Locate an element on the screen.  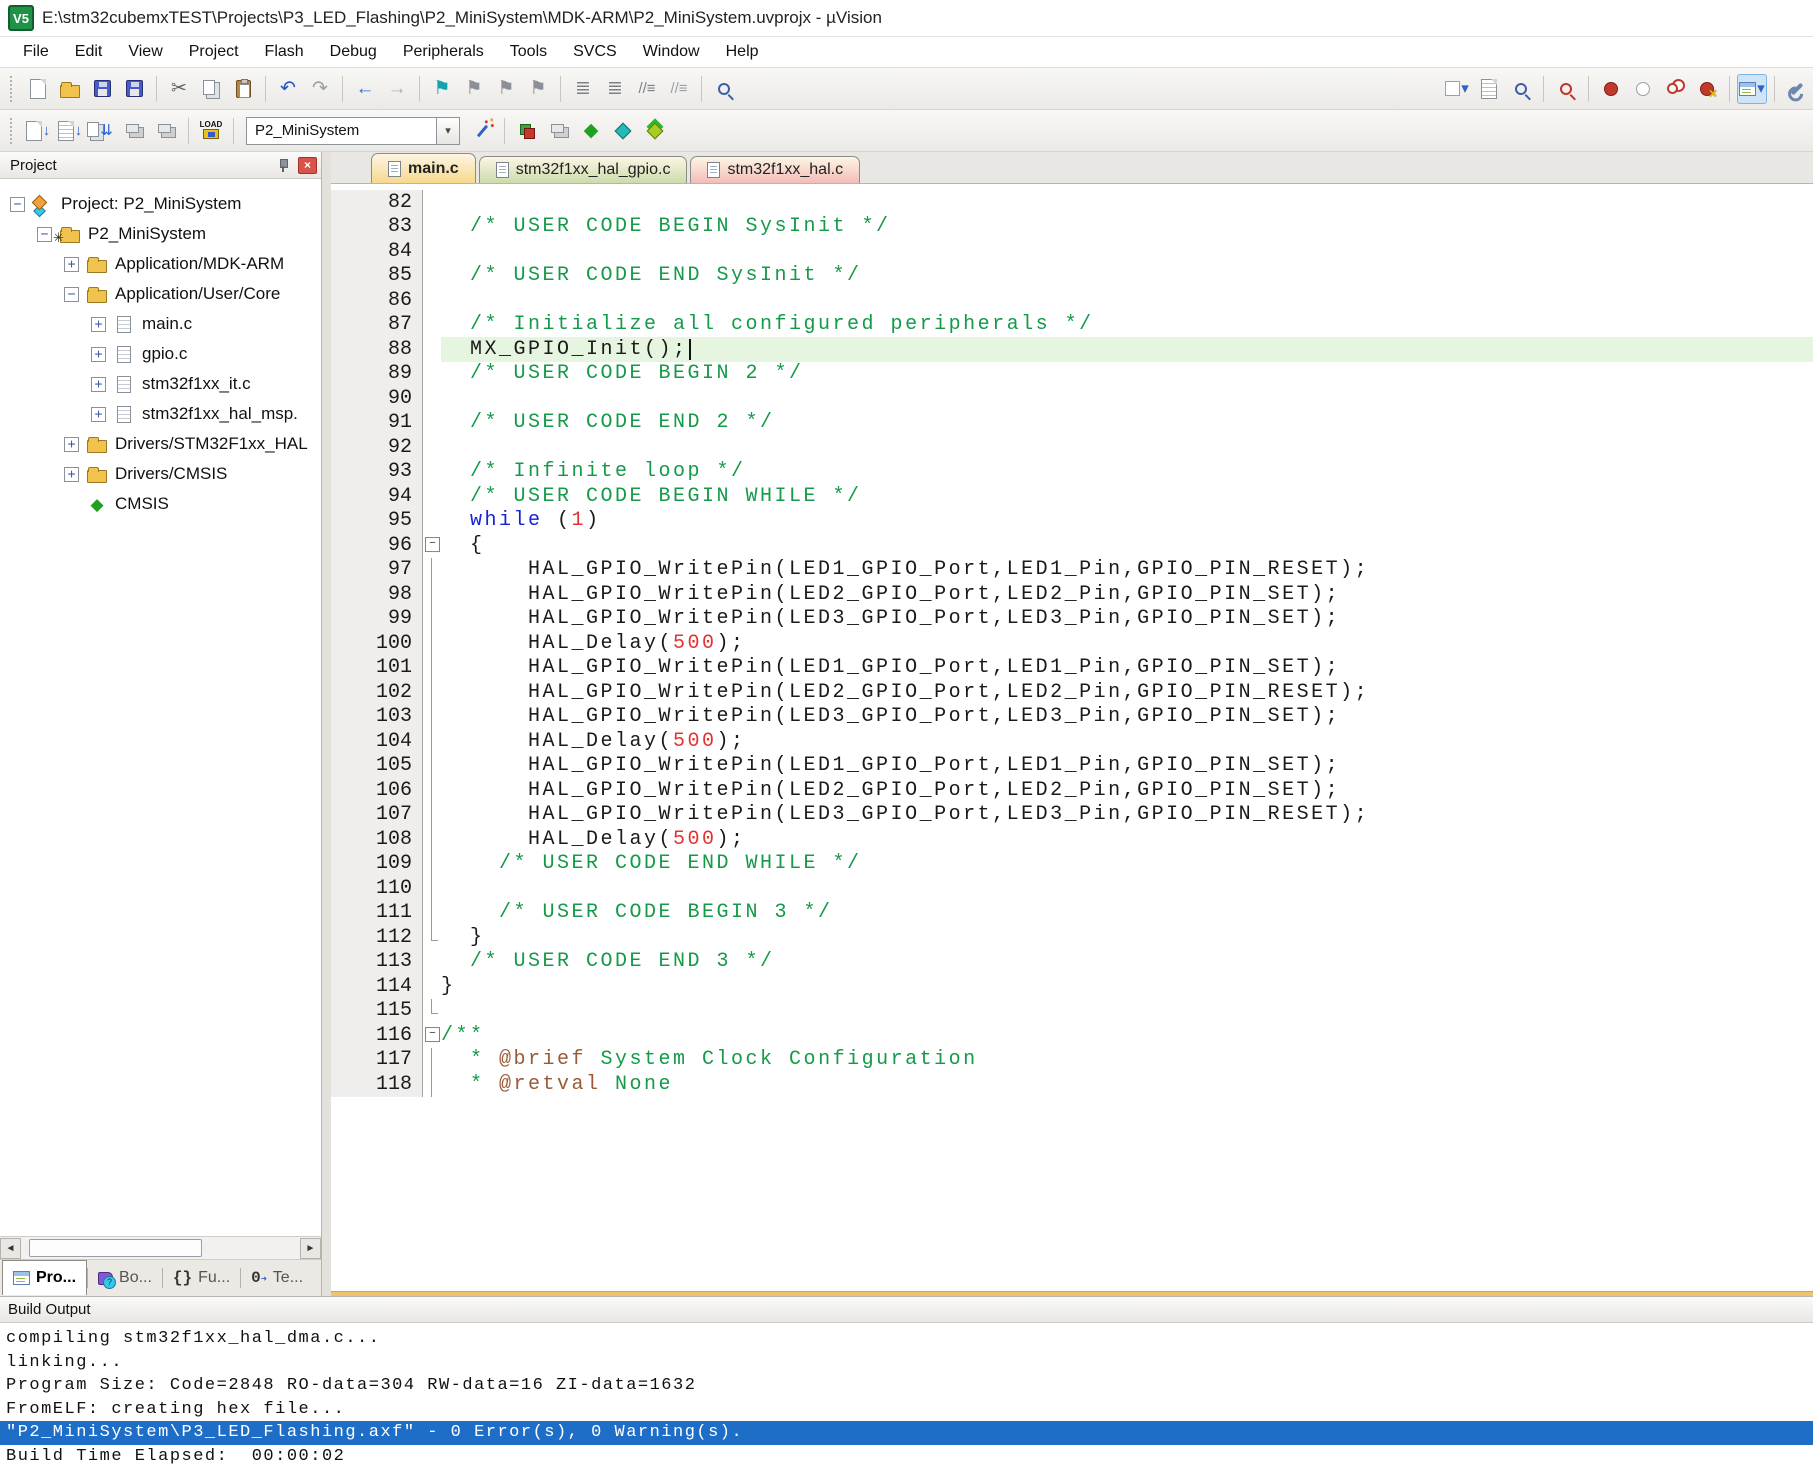
target-select-value: P2_MiniSystem is located at coordinates (341, 130).